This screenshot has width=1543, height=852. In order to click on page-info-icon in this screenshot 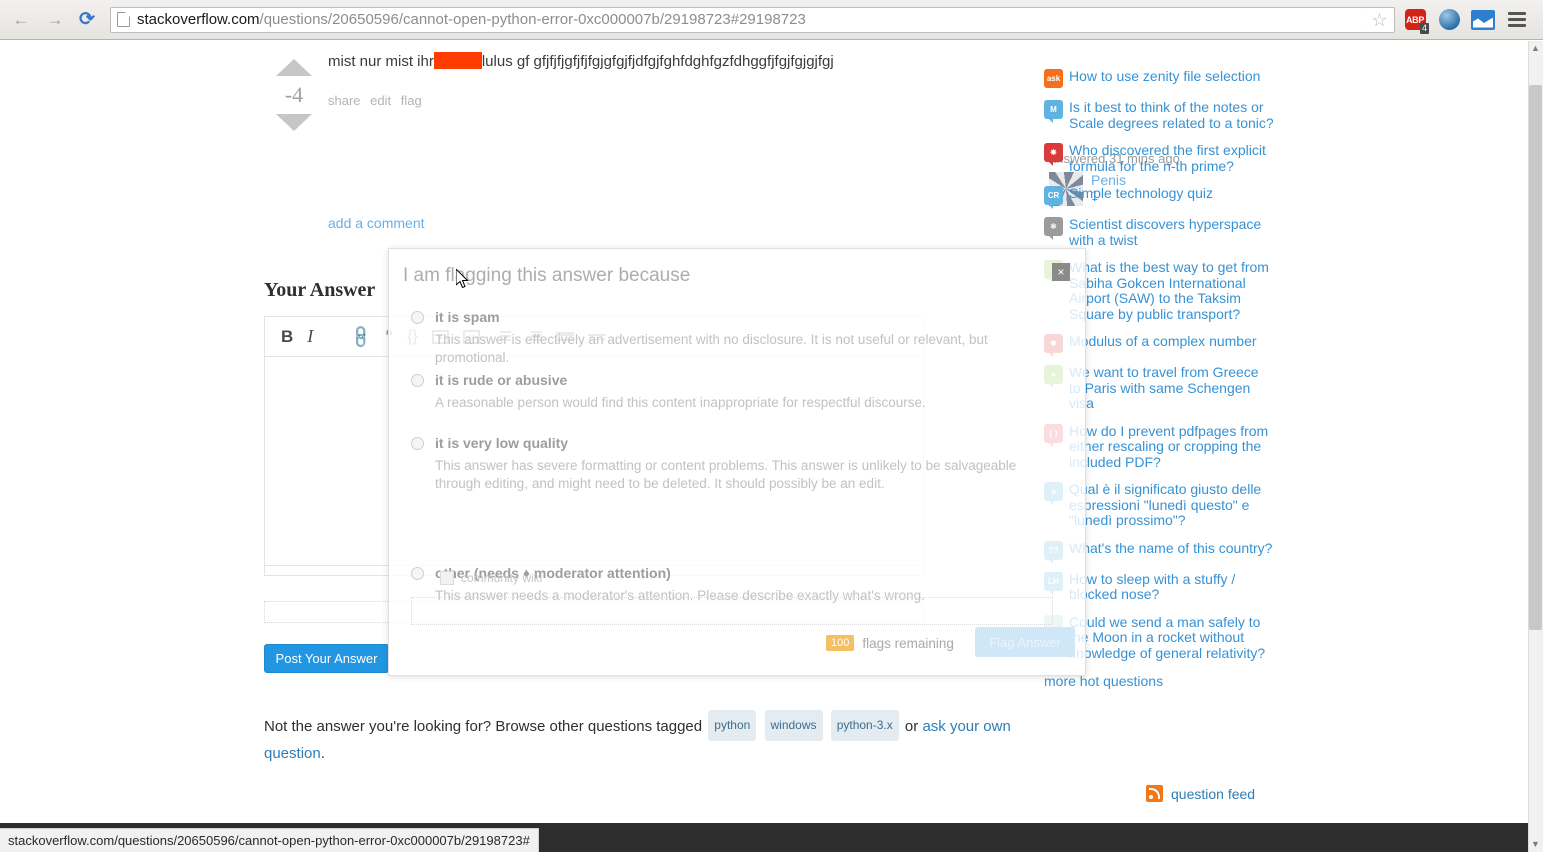, I will do `click(123, 19)`.